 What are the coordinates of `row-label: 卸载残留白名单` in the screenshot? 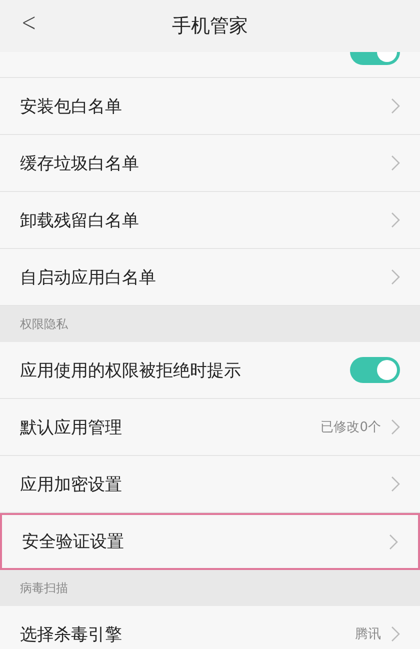 It's located at (80, 221).